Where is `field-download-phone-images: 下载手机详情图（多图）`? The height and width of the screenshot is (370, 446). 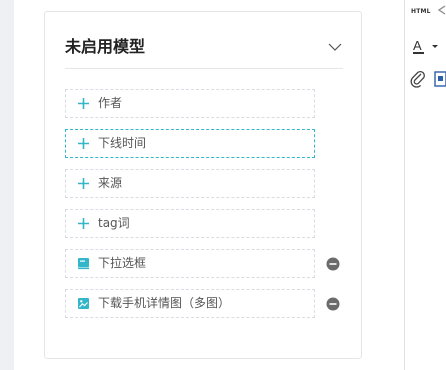 field-download-phone-images: 下载手机详情图（多图） is located at coordinates (190, 303).